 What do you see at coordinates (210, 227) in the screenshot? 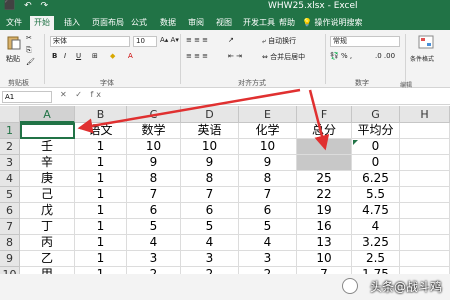
I see `cell-d7: 5` at bounding box center [210, 227].